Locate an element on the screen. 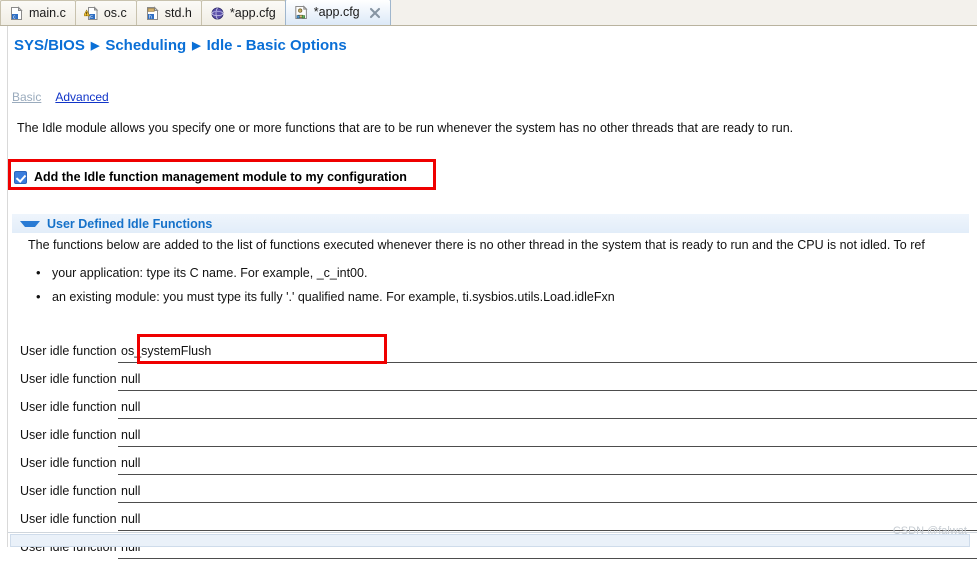 This screenshot has width=977, height=561. h-file-icon: h is located at coordinates (152, 13).